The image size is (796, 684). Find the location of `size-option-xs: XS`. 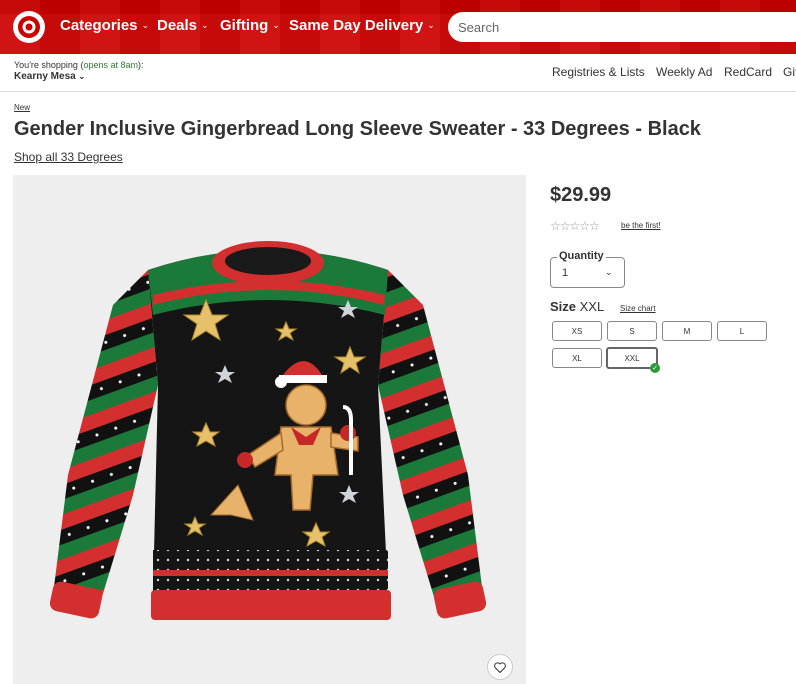

size-option-xs: XS is located at coordinates (577, 331).